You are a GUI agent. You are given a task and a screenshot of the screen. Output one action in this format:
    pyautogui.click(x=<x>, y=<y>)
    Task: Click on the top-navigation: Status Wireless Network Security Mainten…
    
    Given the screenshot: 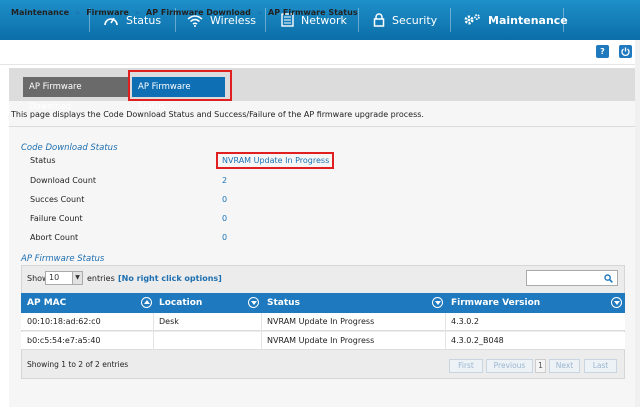 What is the action you would take?
    pyautogui.click(x=320, y=20)
    